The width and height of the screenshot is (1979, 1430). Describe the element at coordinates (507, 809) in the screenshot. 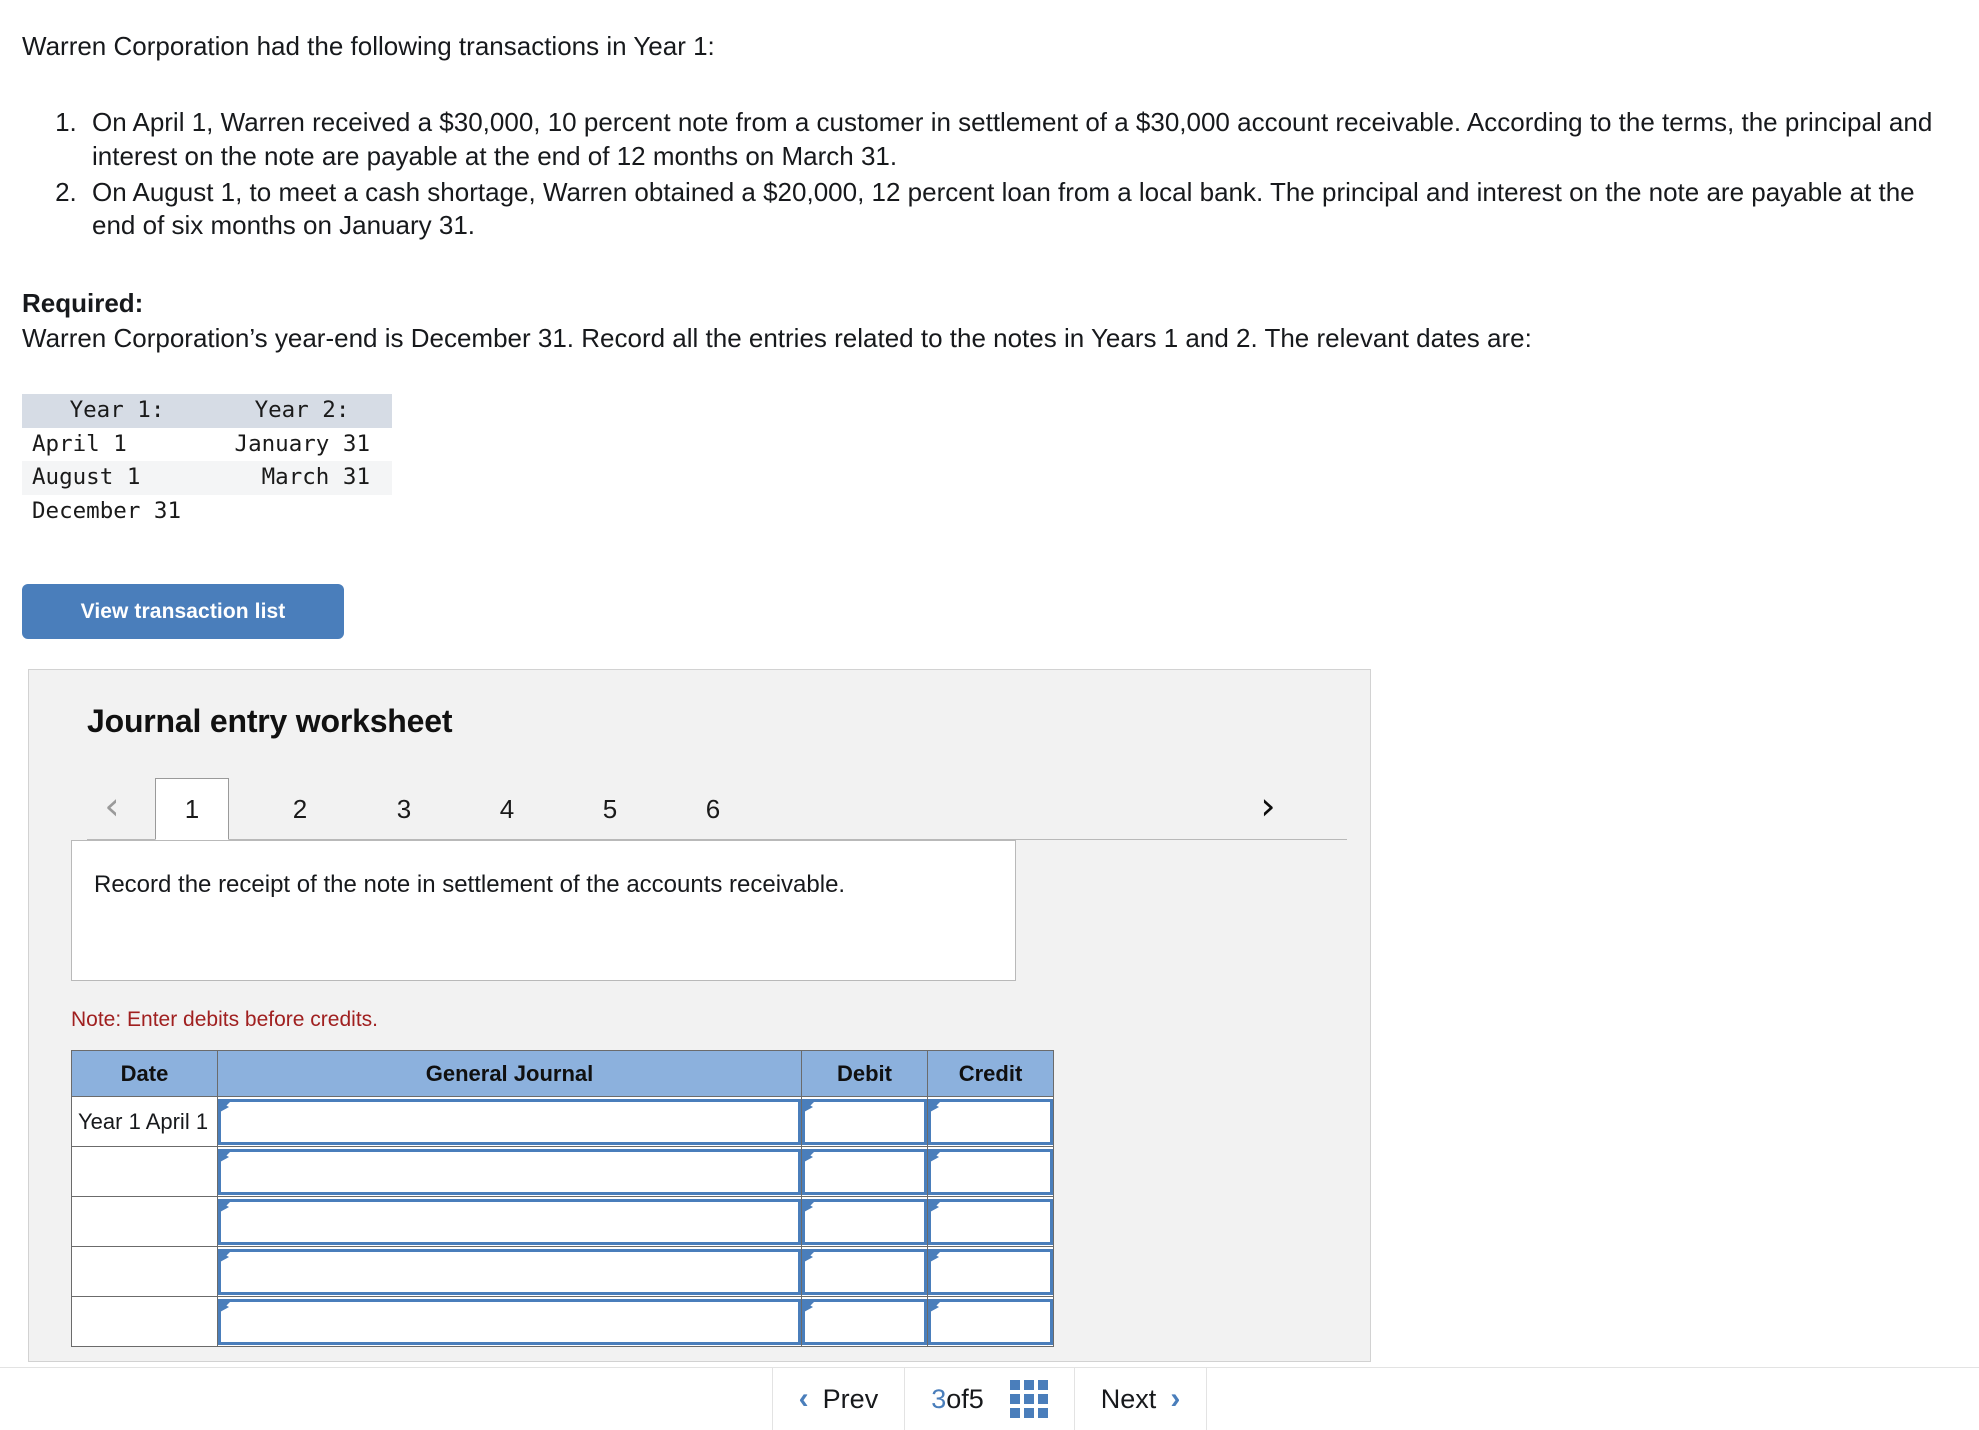

I see `tab-4: 4` at that location.